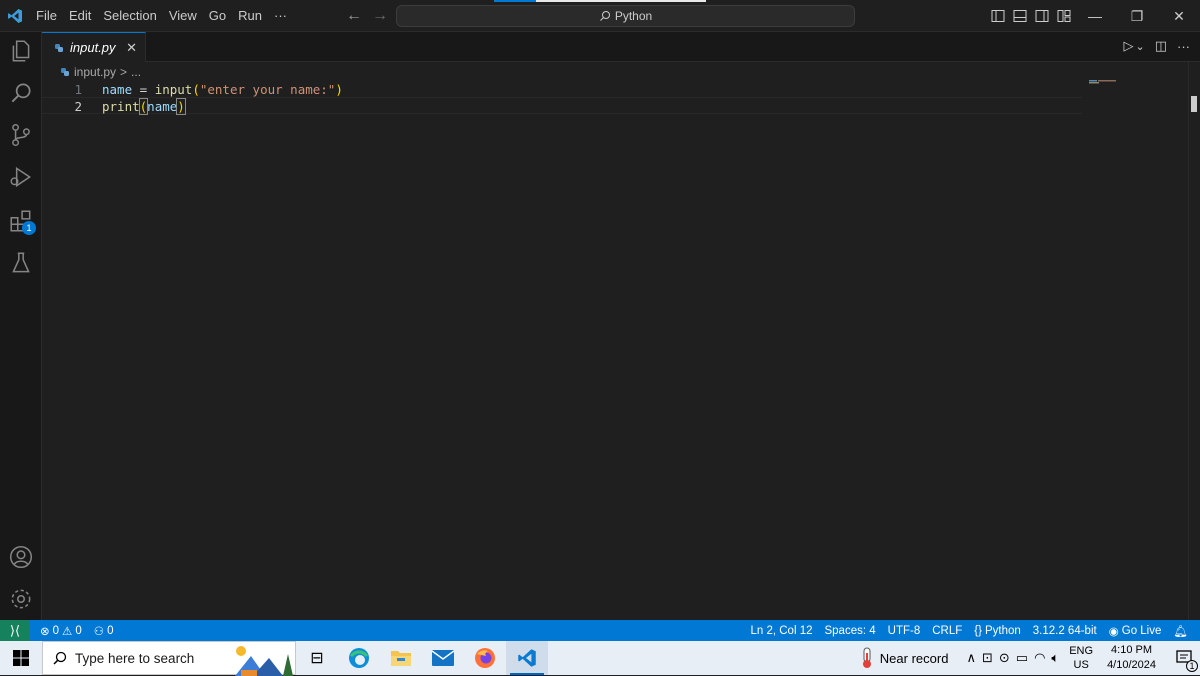  Describe the element at coordinates (1194, 104) in the screenshot. I see `scrollbar-thumb` at that location.